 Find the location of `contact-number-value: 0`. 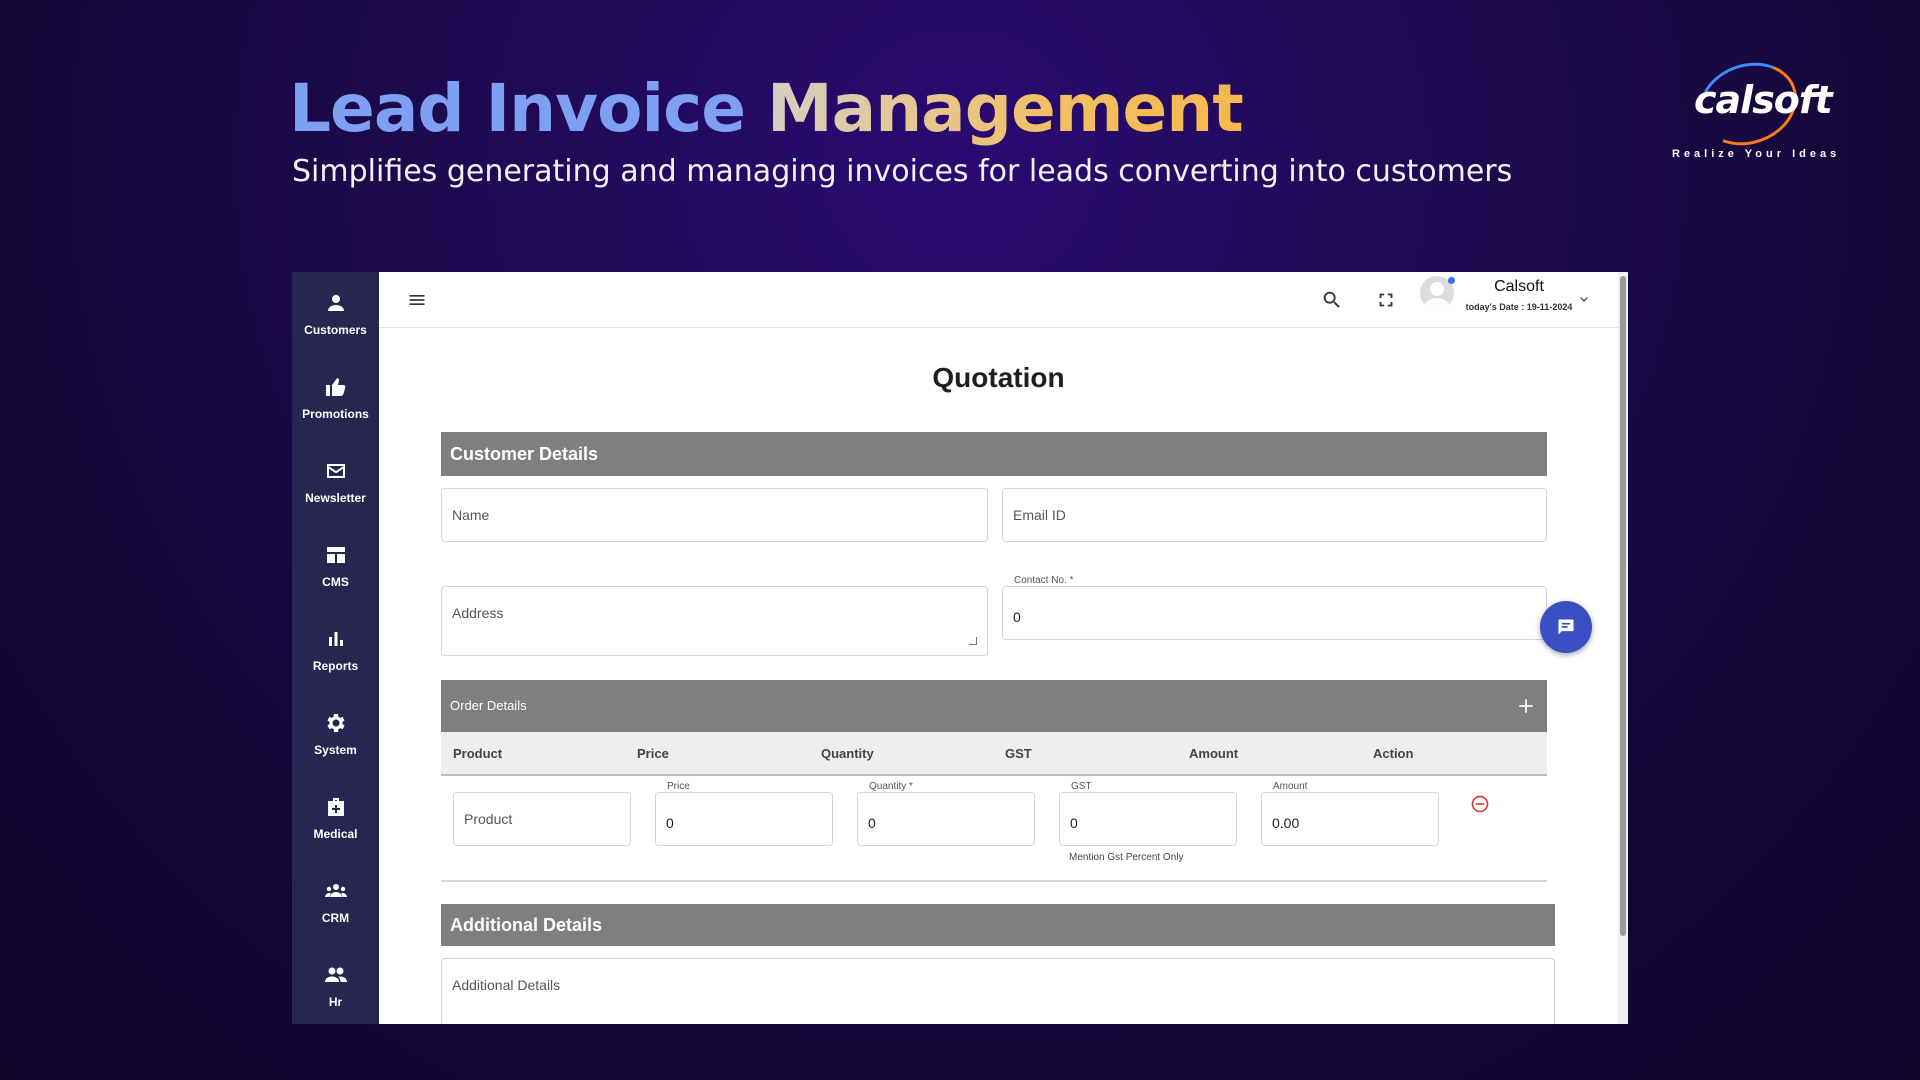

contact-number-value: 0 is located at coordinates (1017, 617).